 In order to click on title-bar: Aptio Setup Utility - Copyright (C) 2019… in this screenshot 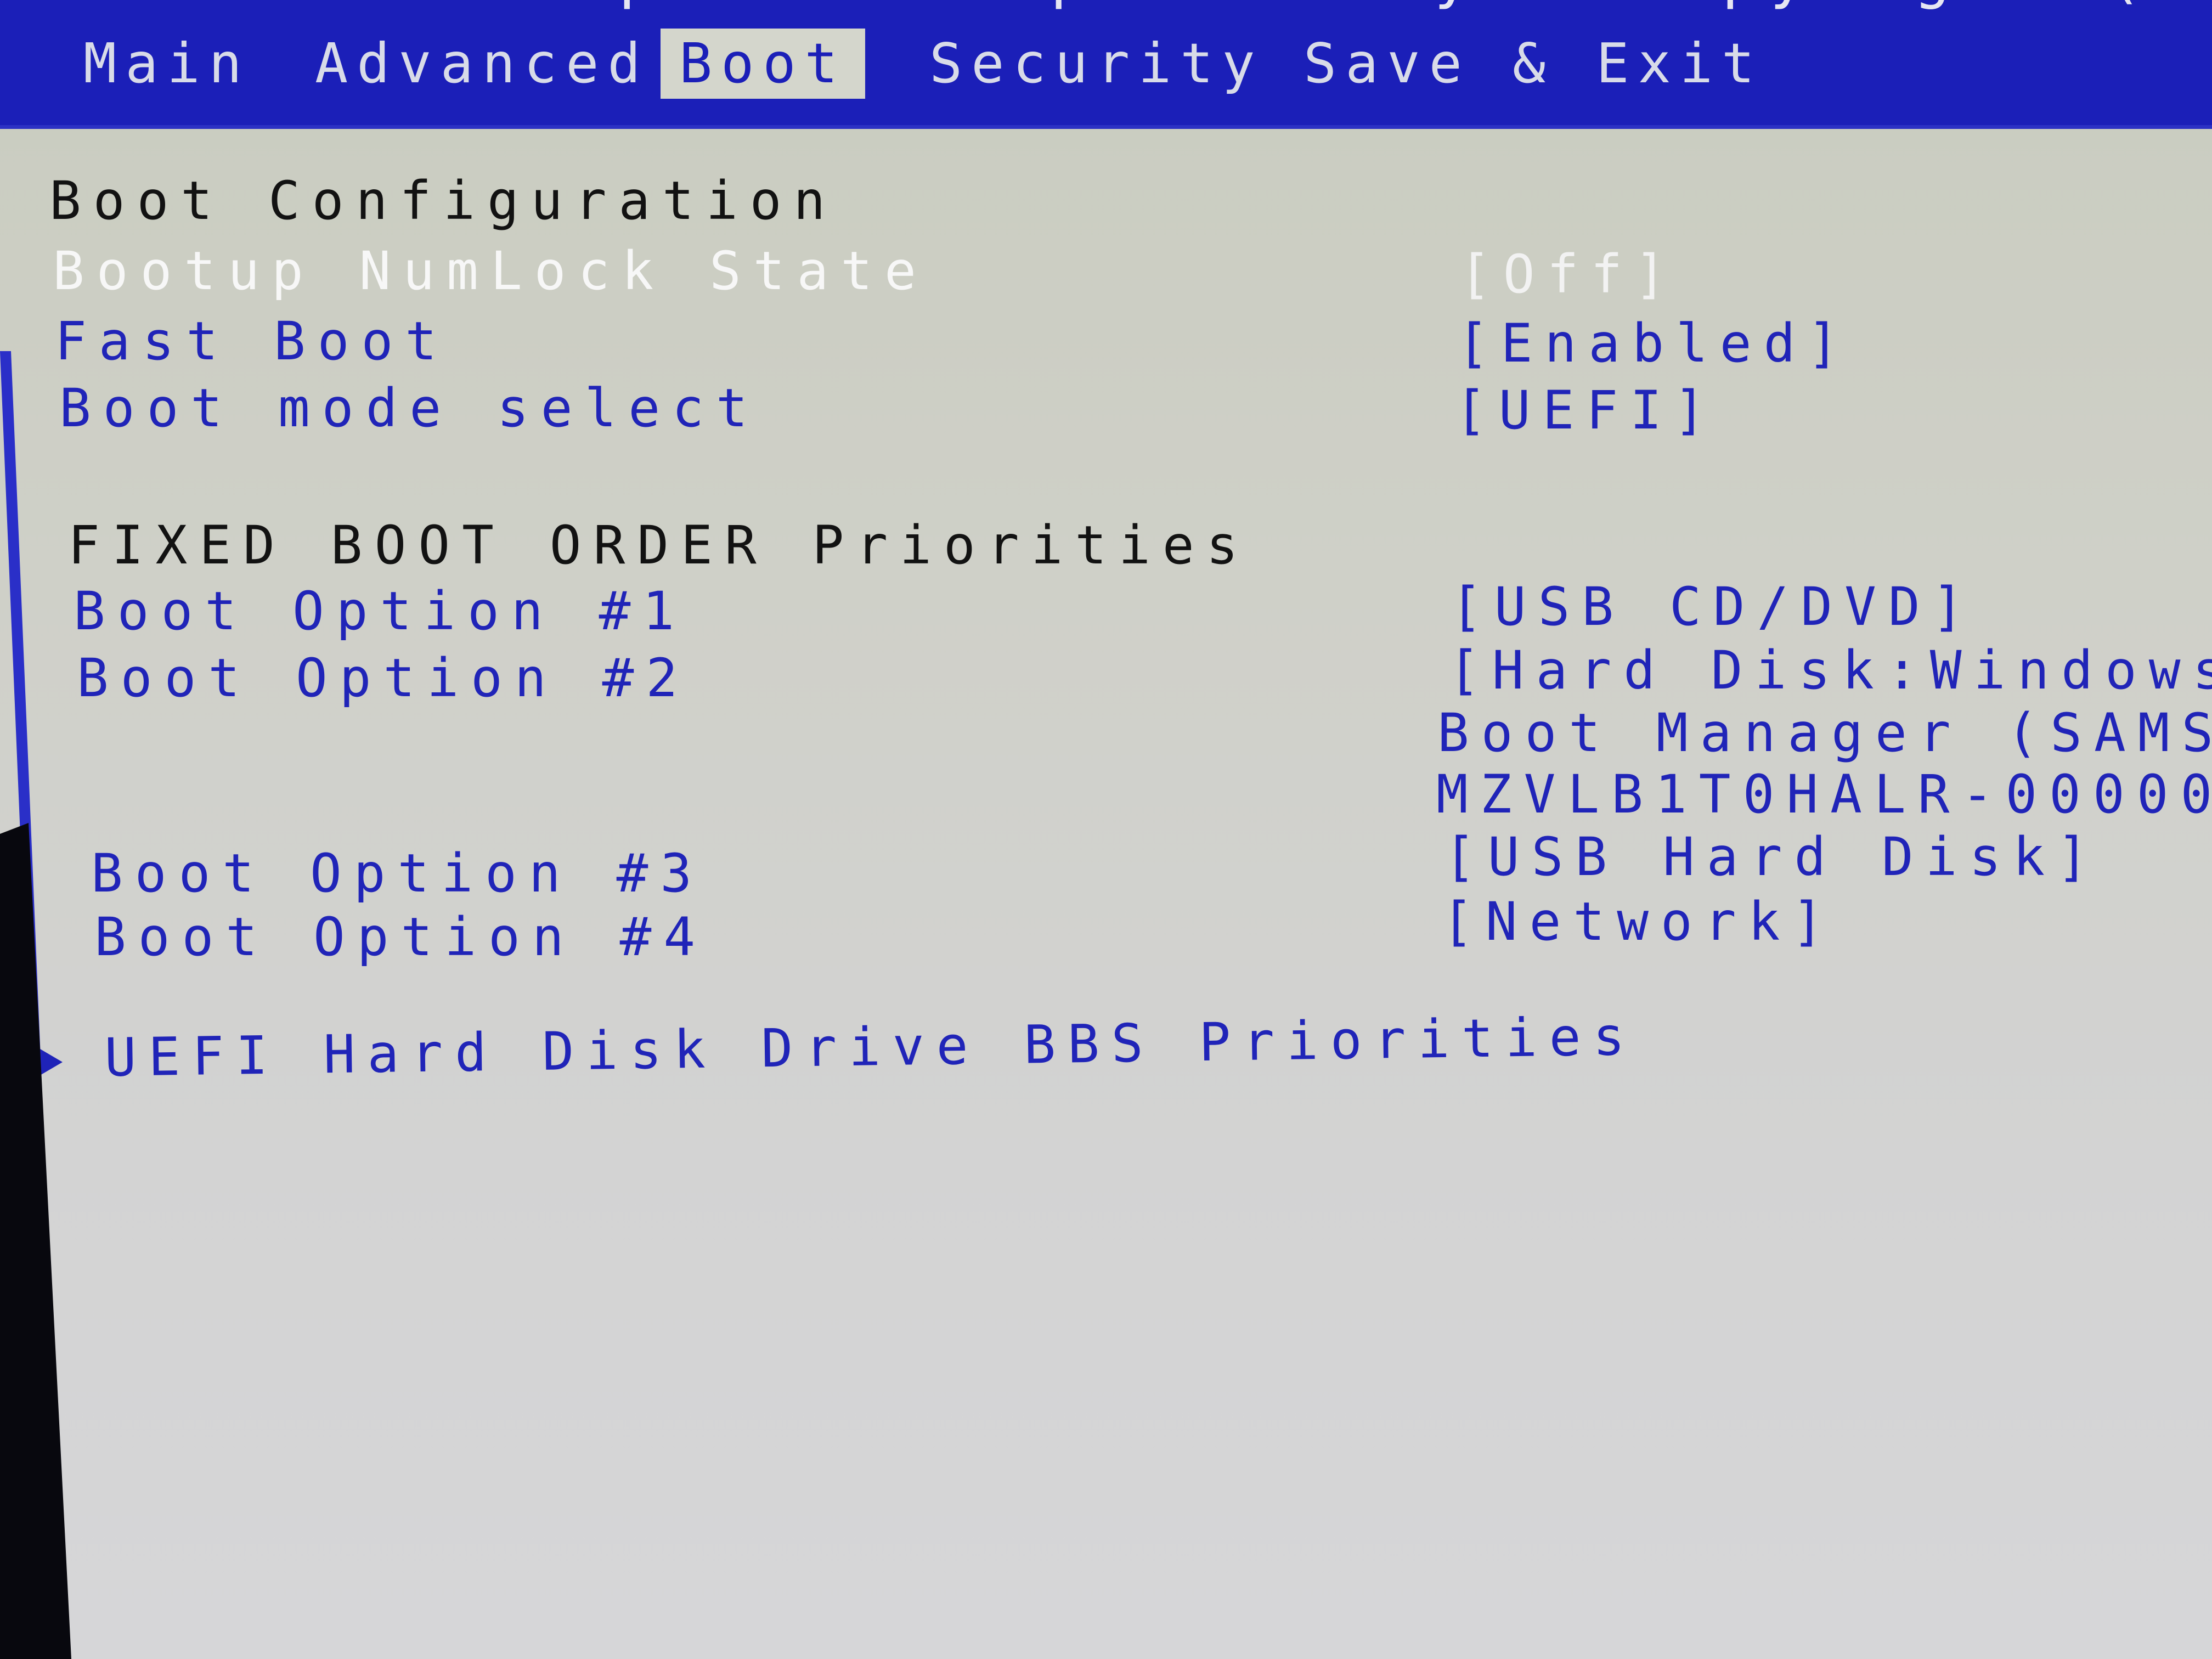, I will do `click(1106, 64)`.